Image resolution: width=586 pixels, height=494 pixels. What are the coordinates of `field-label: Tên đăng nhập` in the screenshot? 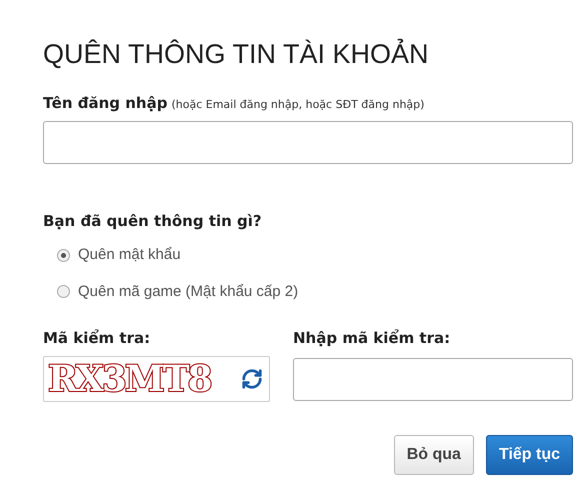 It's located at (105, 103).